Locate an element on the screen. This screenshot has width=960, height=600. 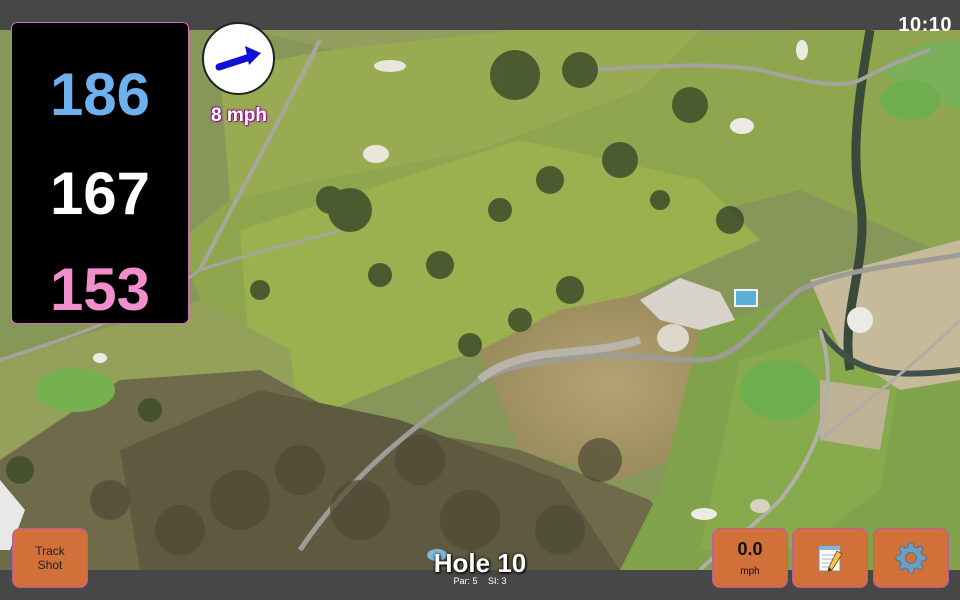
track-shot-button: Track Shot is located at coordinates (50, 558).